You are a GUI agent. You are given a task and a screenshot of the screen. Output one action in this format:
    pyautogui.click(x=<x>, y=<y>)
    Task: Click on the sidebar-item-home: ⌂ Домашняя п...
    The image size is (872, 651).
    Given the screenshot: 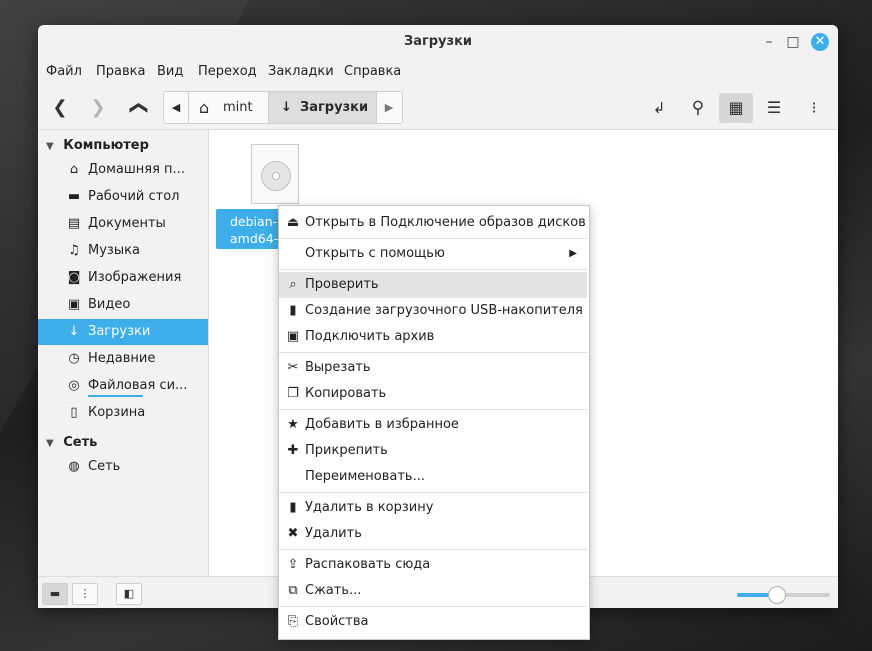 What is the action you would take?
    pyautogui.click(x=123, y=170)
    